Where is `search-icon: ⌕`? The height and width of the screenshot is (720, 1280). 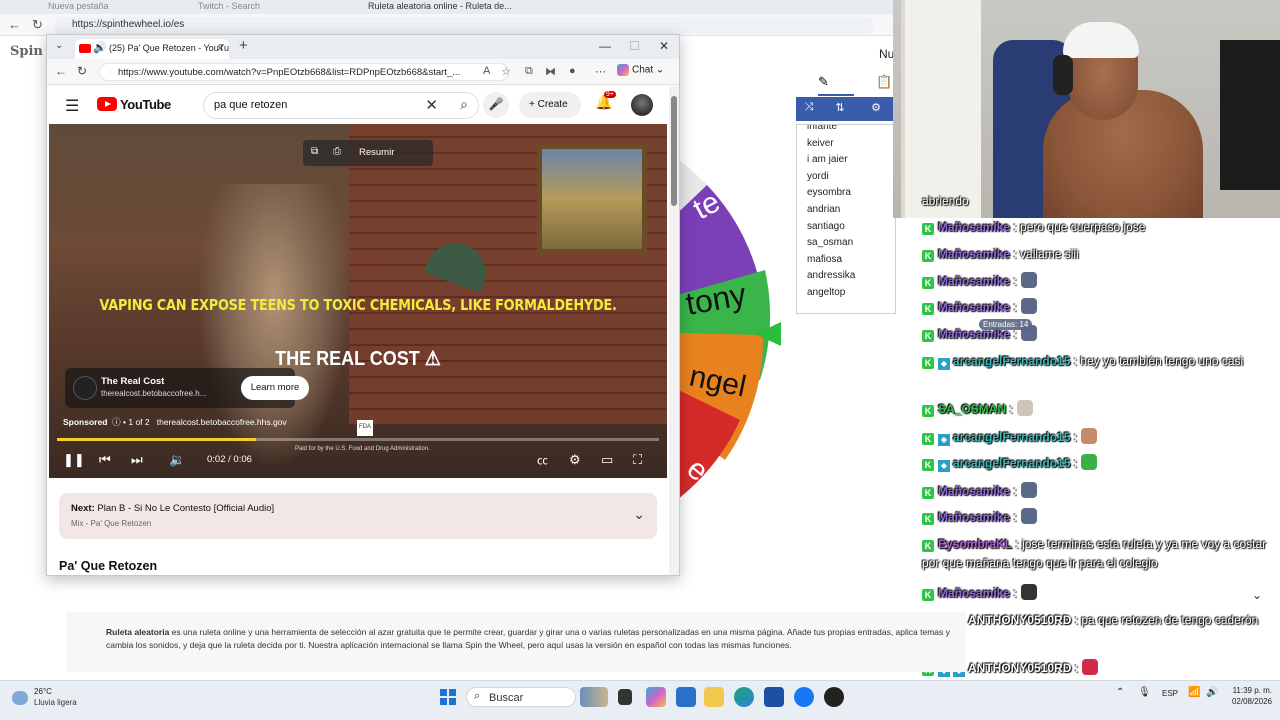 search-icon: ⌕ is located at coordinates (464, 104).